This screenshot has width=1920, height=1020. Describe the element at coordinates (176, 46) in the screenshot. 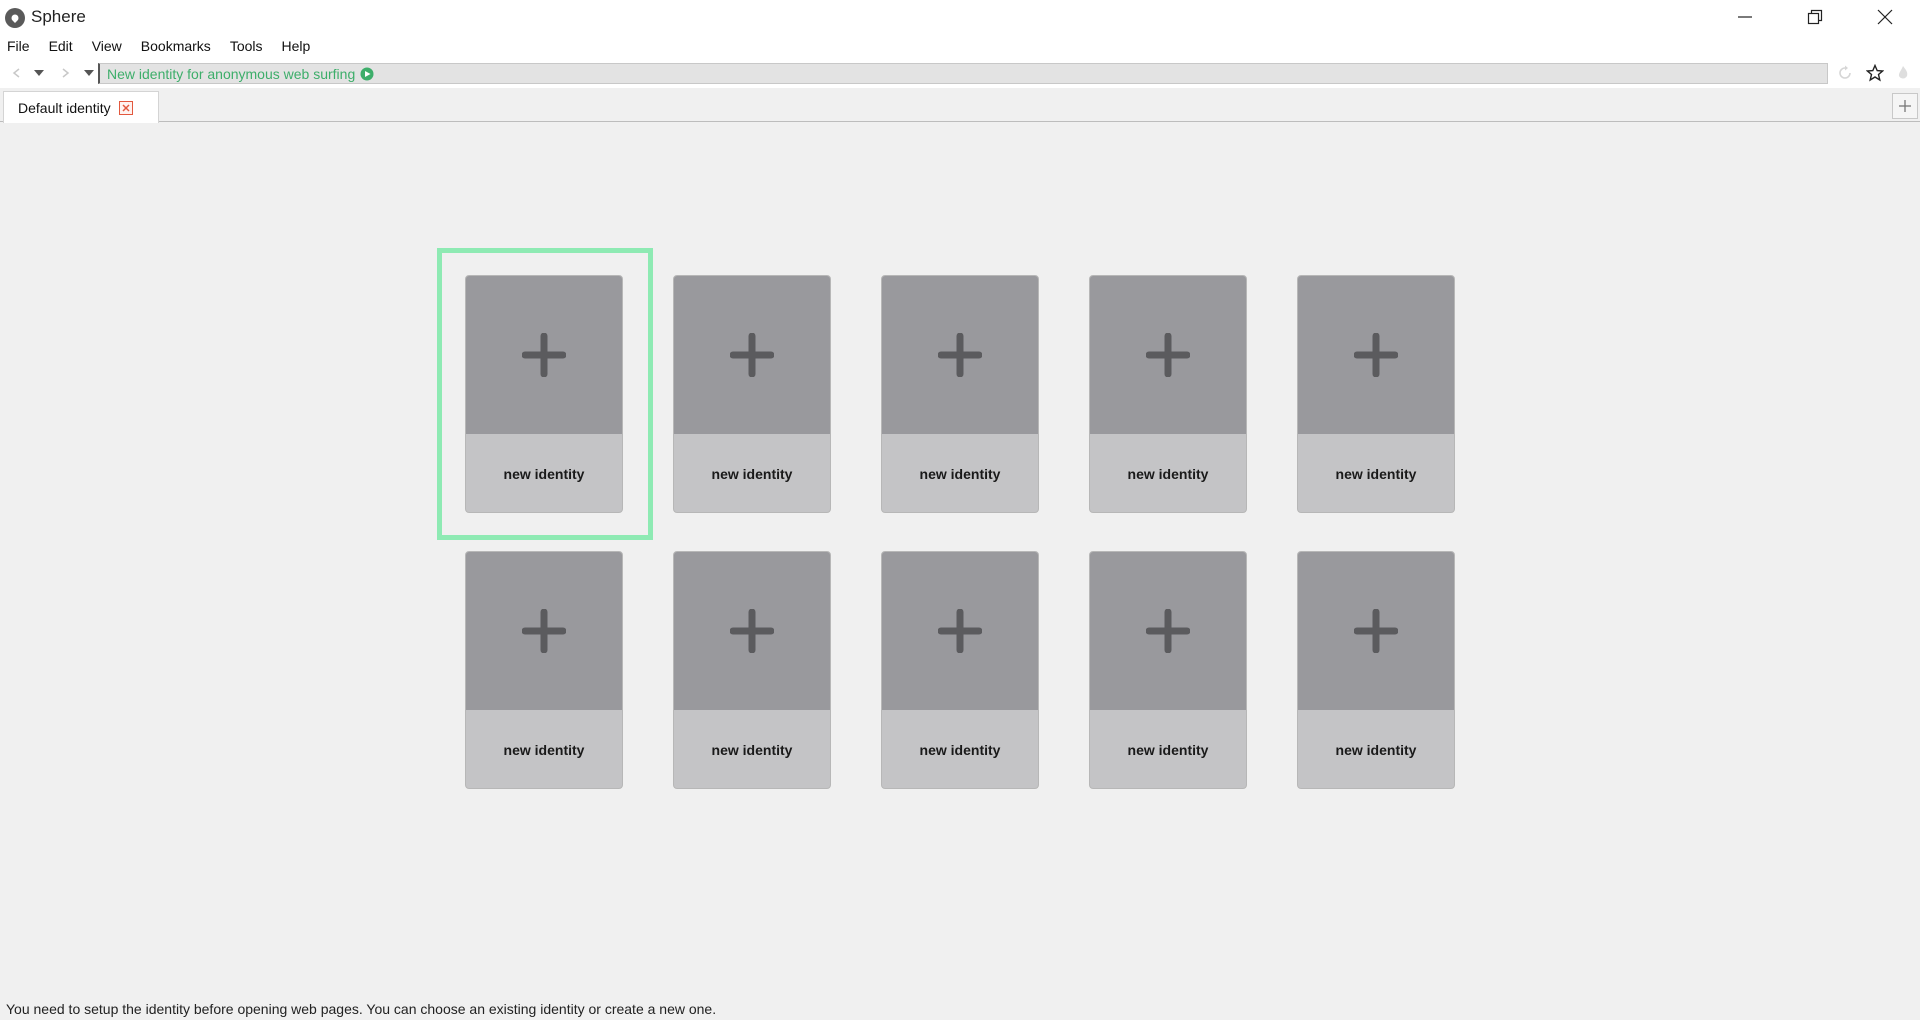

I see `menu-bookmarks: Bookmarks` at that location.